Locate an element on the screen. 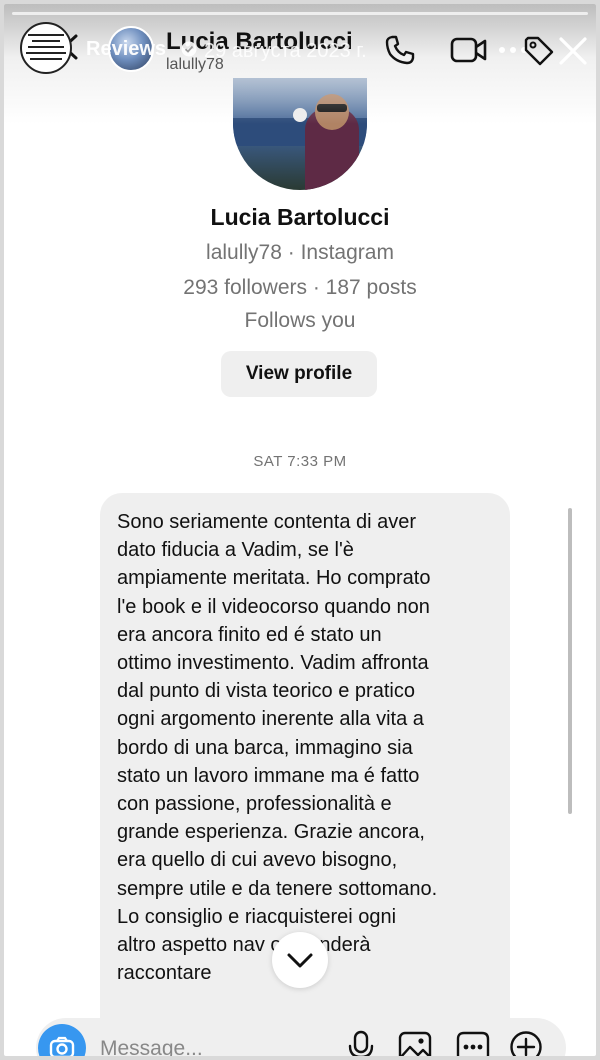 The width and height of the screenshot is (600, 1060). gallery-icon is located at coordinates (415, 1043).